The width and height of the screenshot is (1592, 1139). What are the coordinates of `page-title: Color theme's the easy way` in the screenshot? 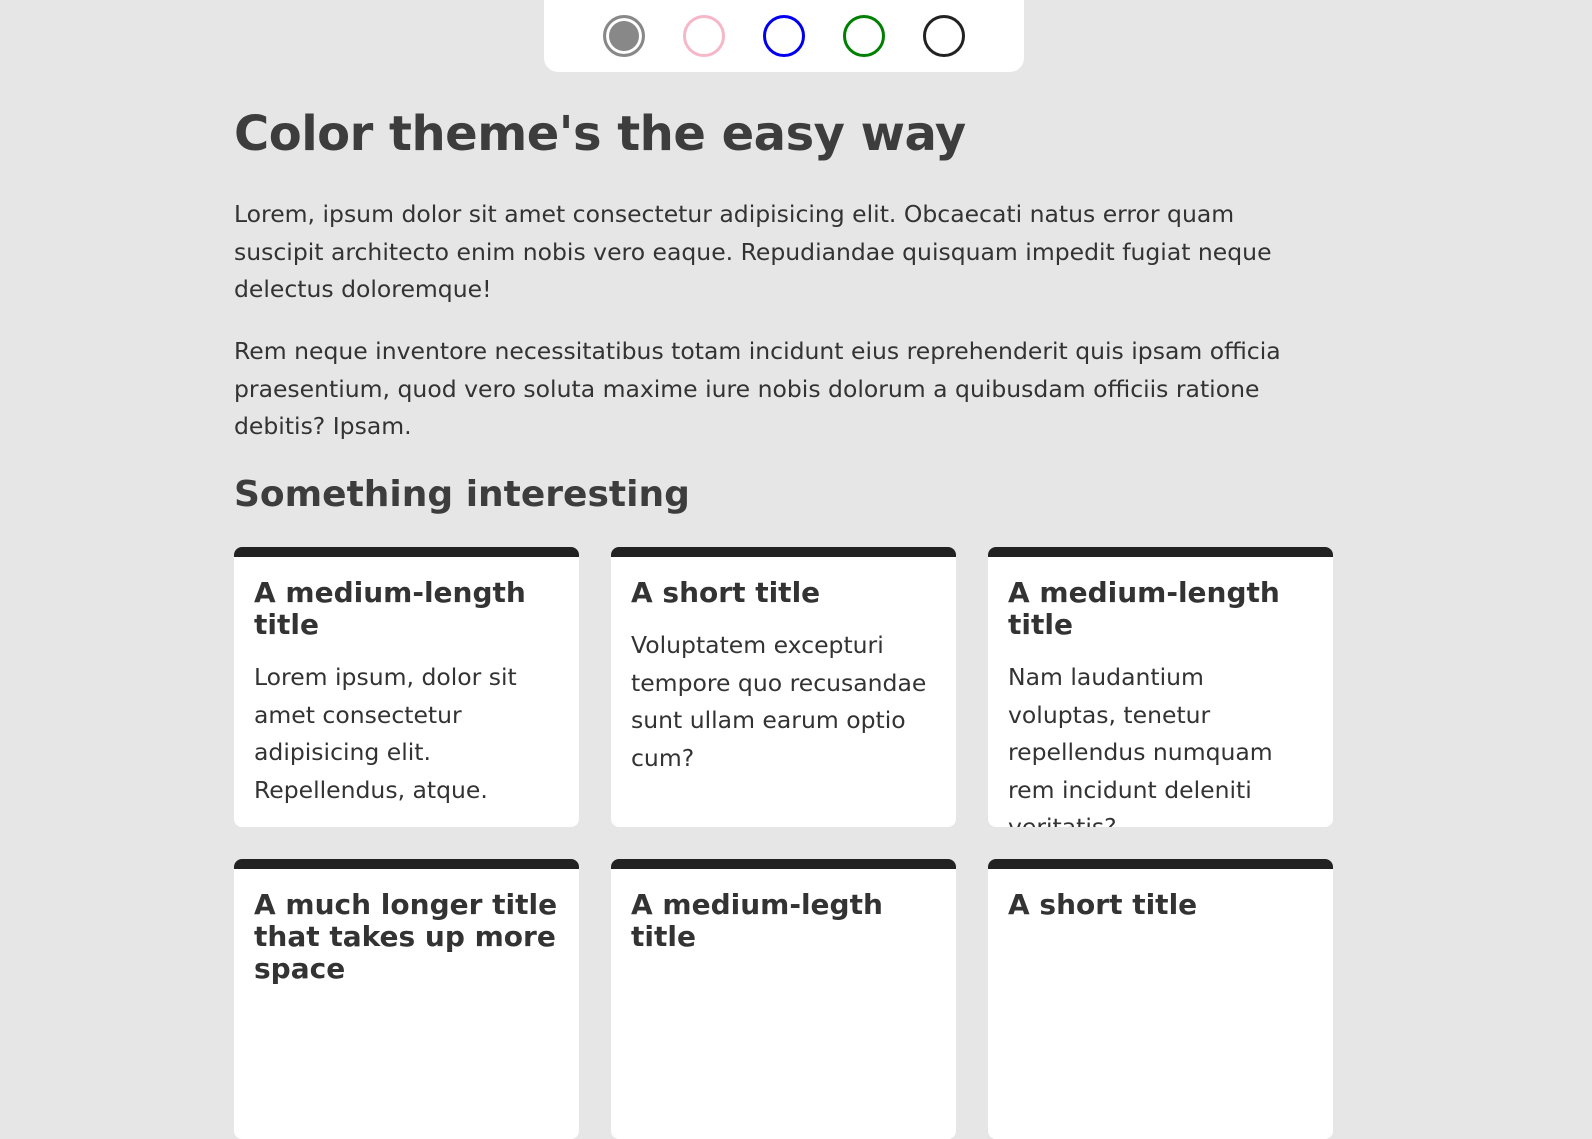 It's located at (600, 134).